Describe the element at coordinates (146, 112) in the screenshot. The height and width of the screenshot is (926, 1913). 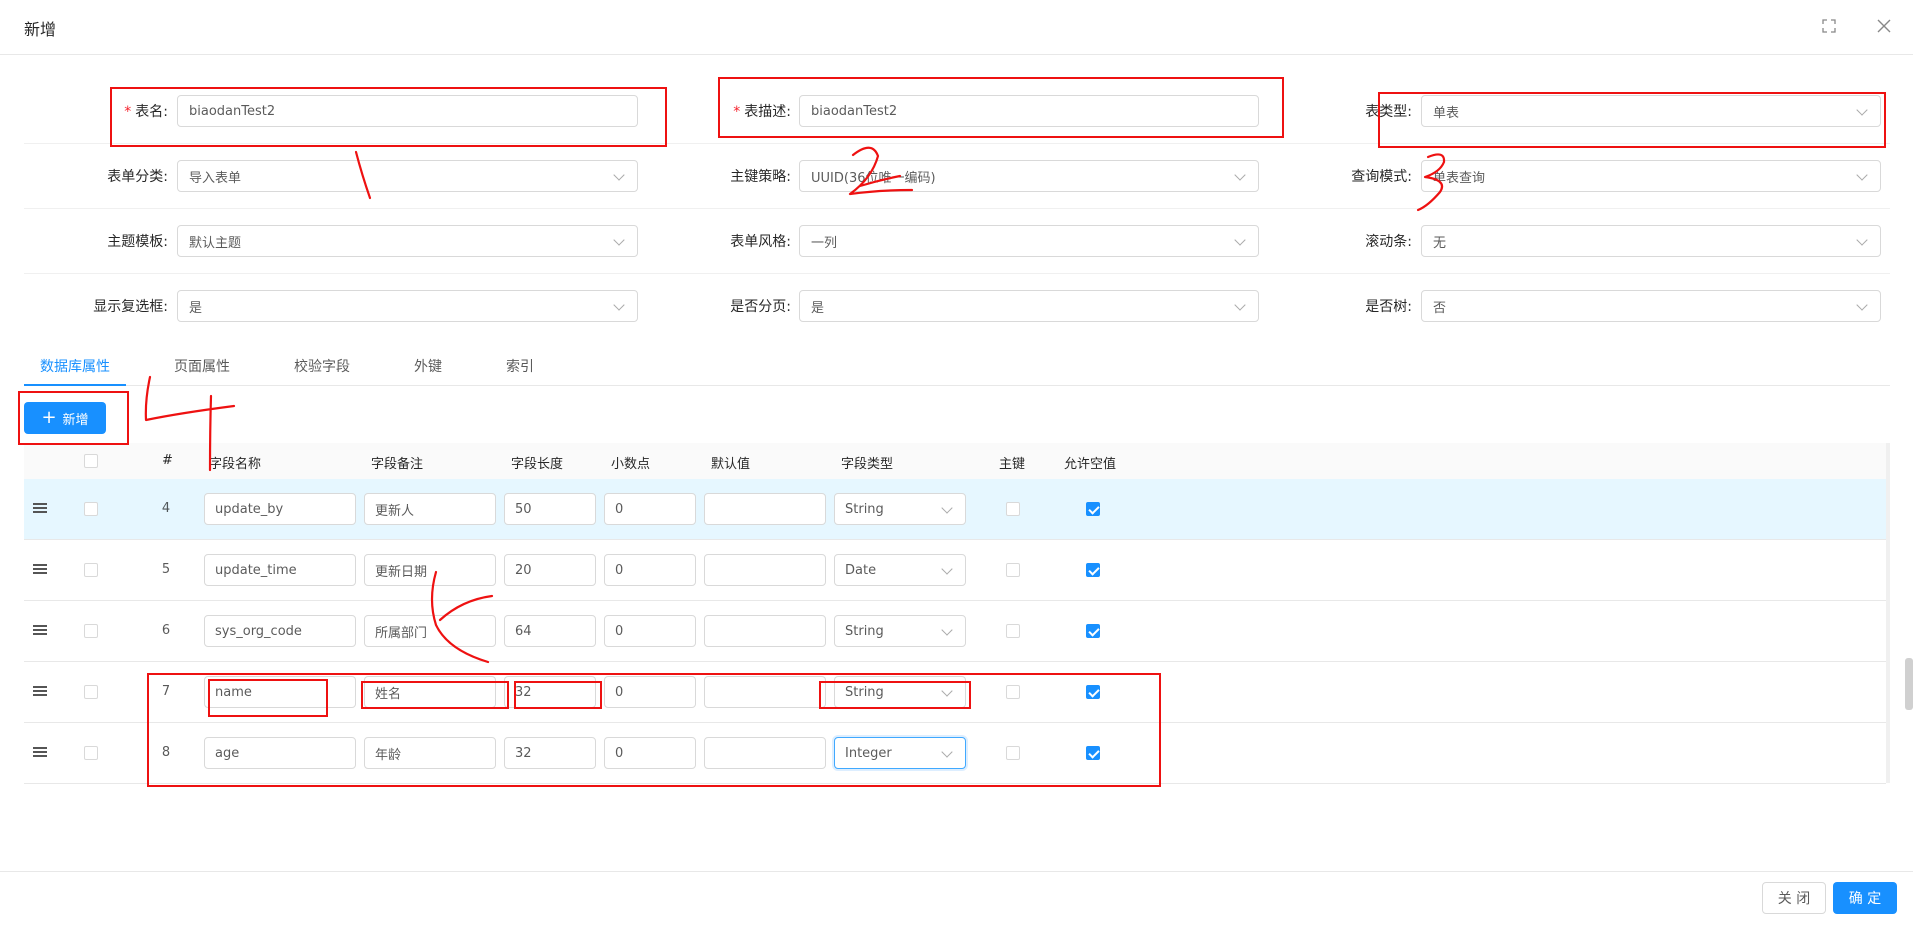
I see `table-name-label: * 表名:` at that location.